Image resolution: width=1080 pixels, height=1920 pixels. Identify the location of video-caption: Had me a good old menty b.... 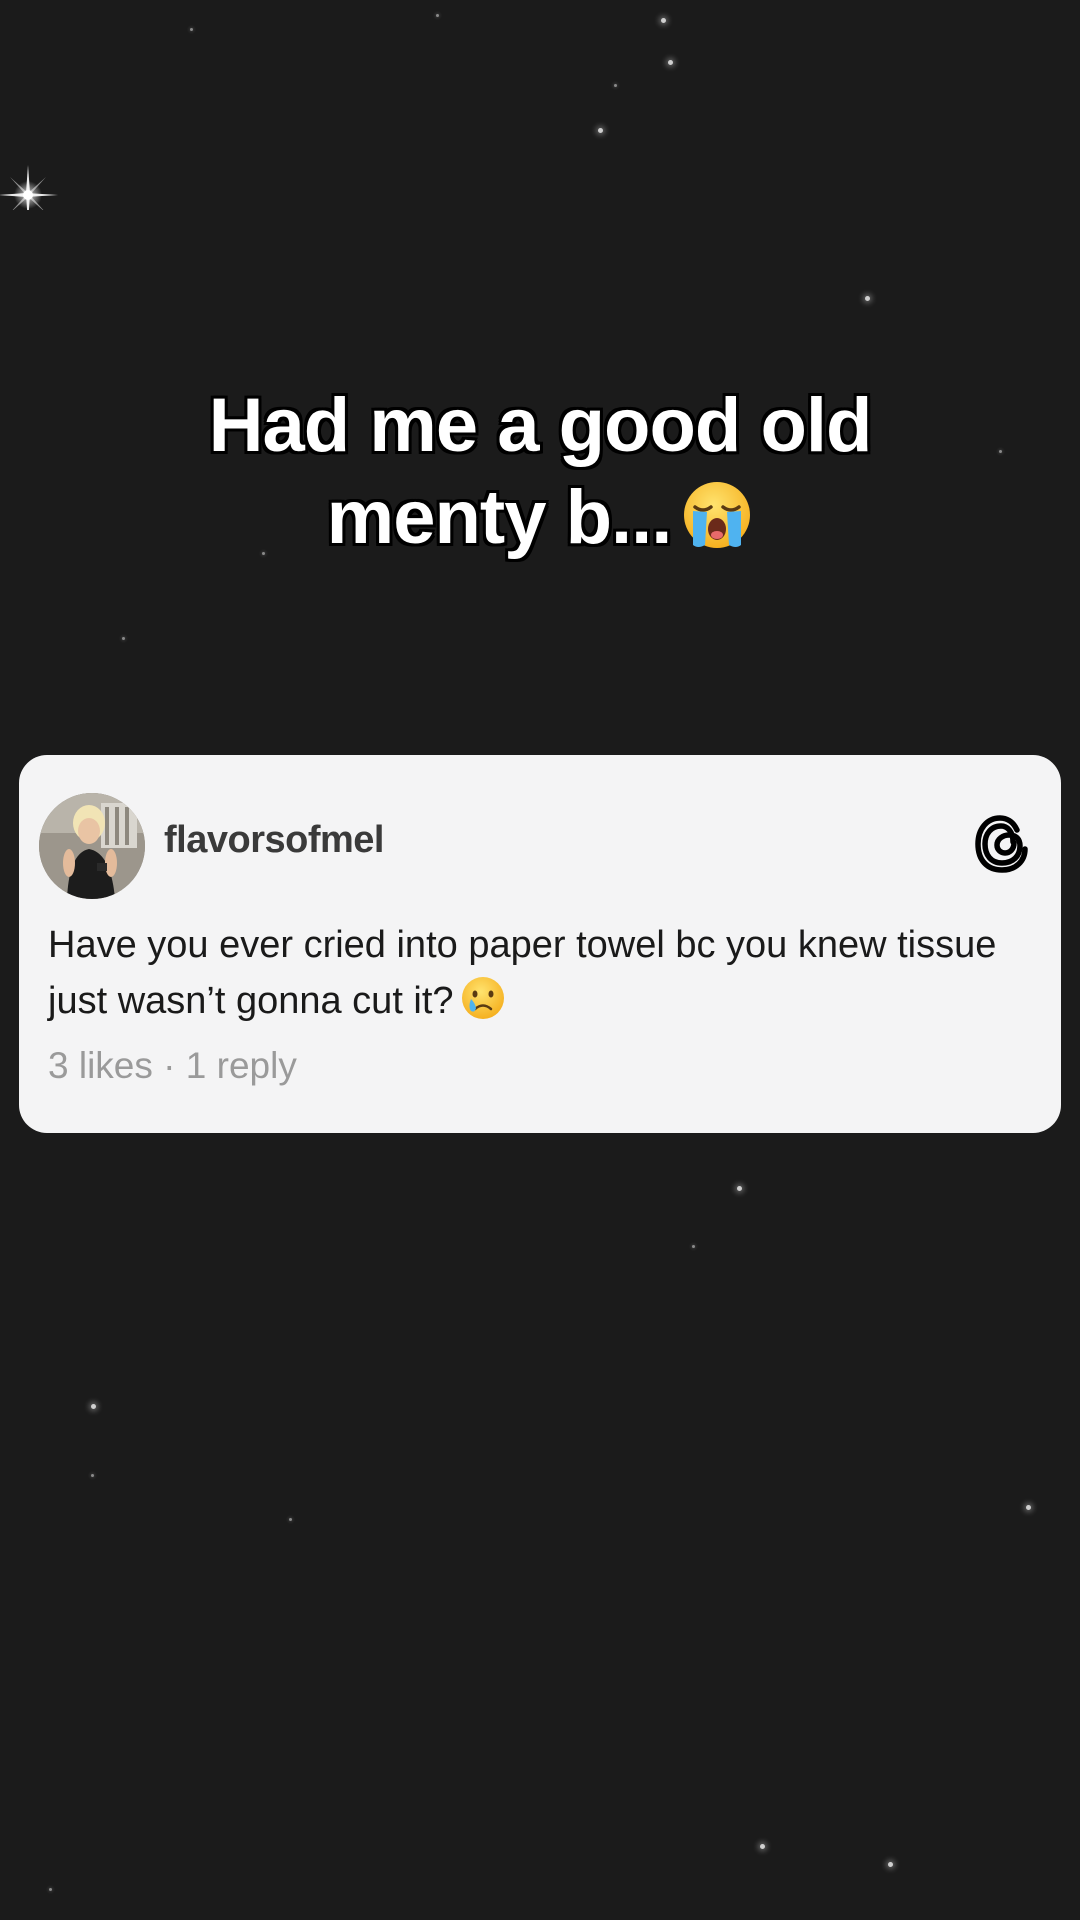
(540, 472).